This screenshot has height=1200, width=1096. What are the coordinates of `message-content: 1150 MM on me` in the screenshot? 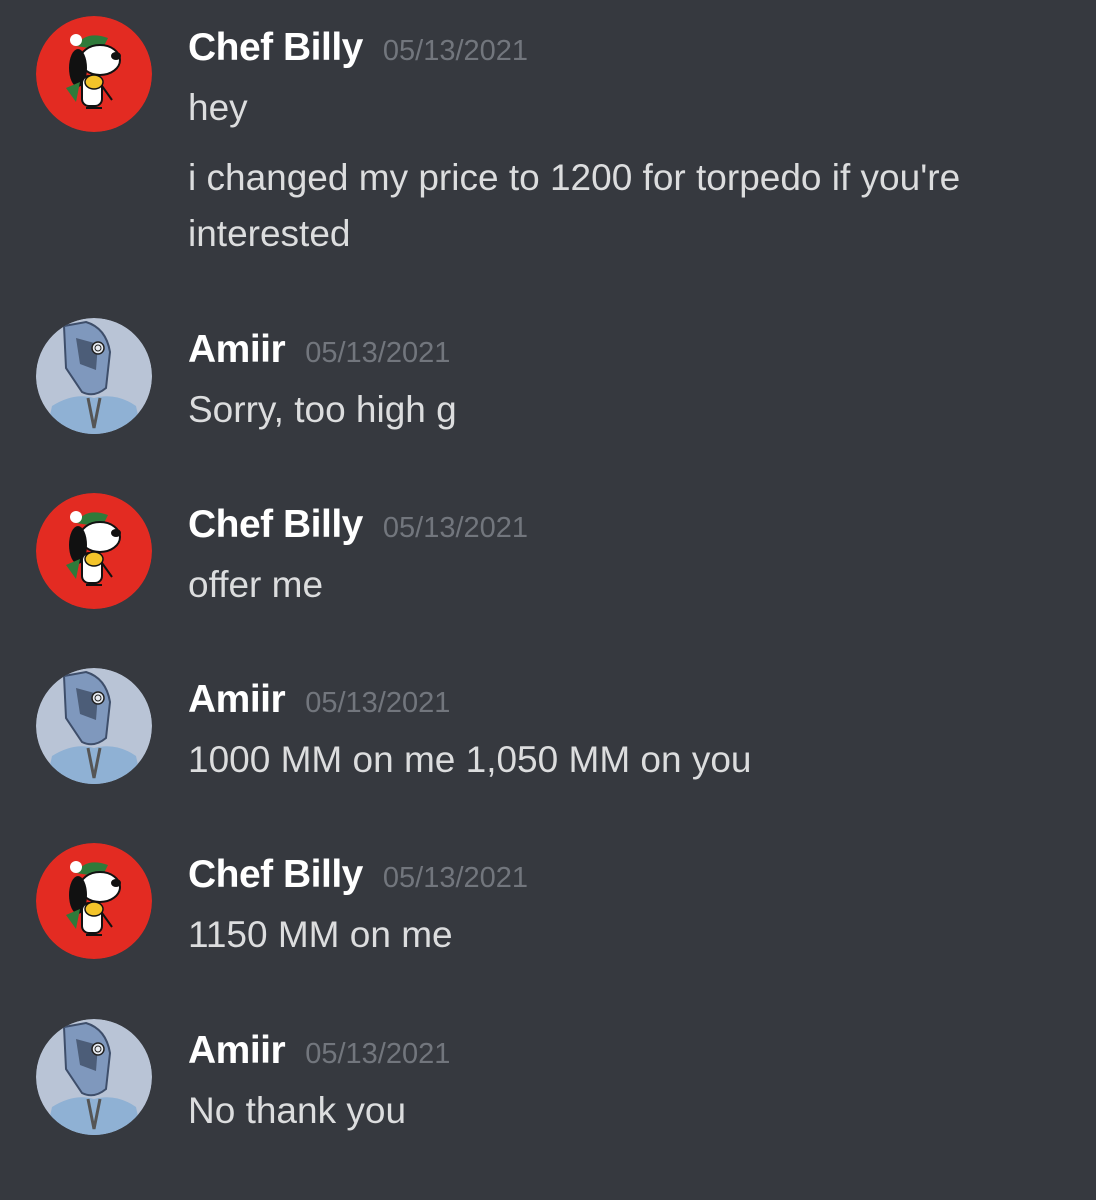 It's located at (628, 935).